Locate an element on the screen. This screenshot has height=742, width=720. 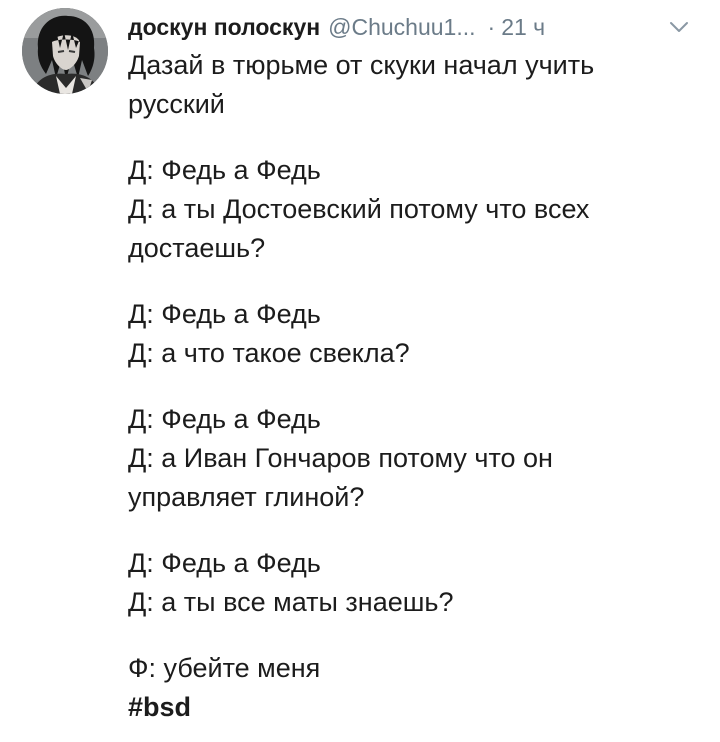
dialogue-line: управляет глиной? is located at coordinates (246, 497).